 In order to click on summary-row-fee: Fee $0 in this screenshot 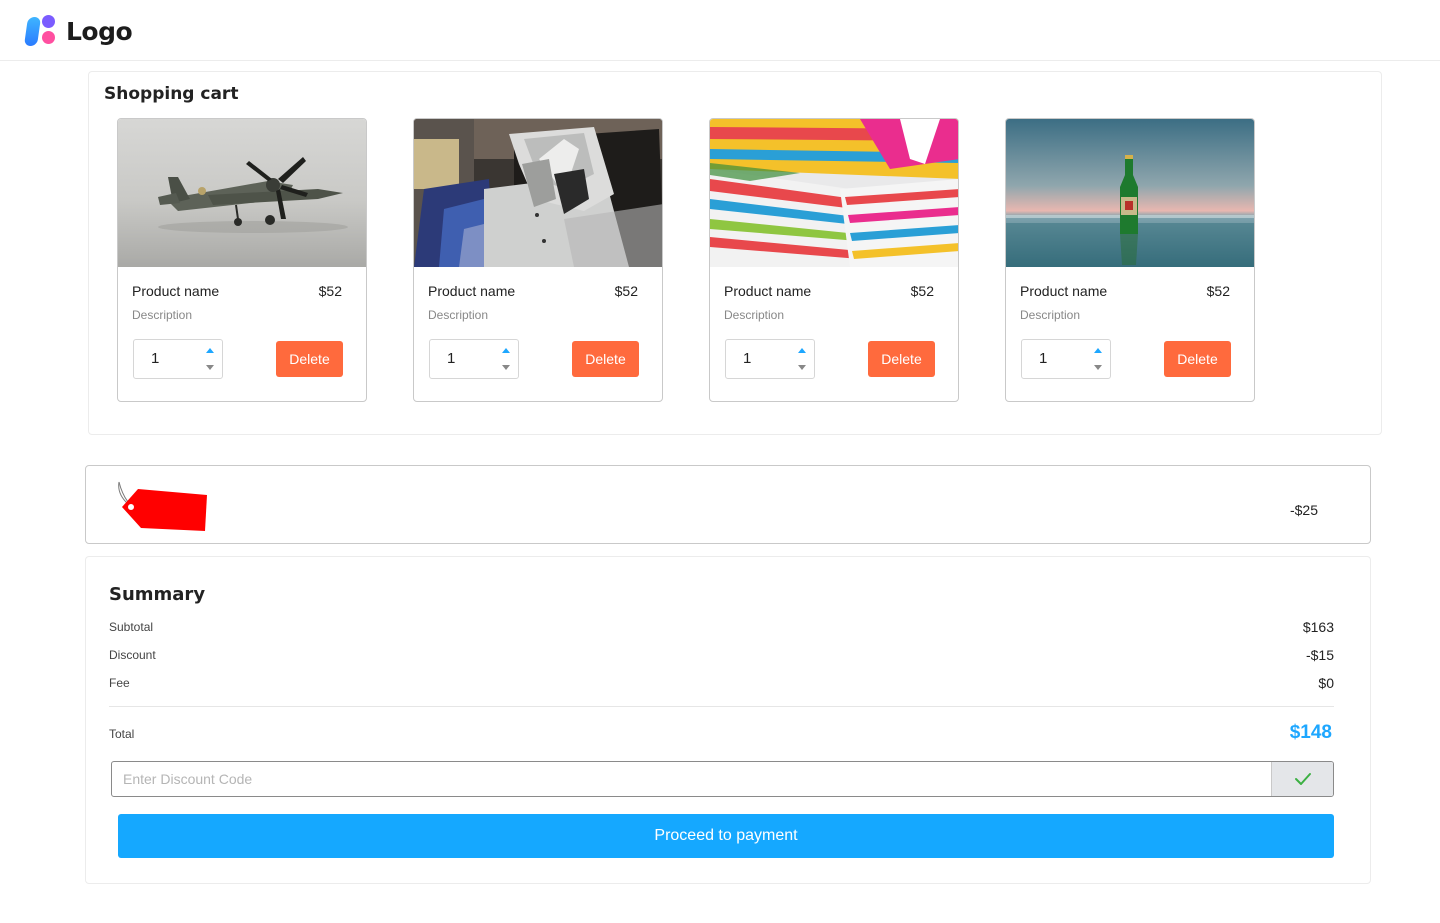, I will do `click(721, 684)`.